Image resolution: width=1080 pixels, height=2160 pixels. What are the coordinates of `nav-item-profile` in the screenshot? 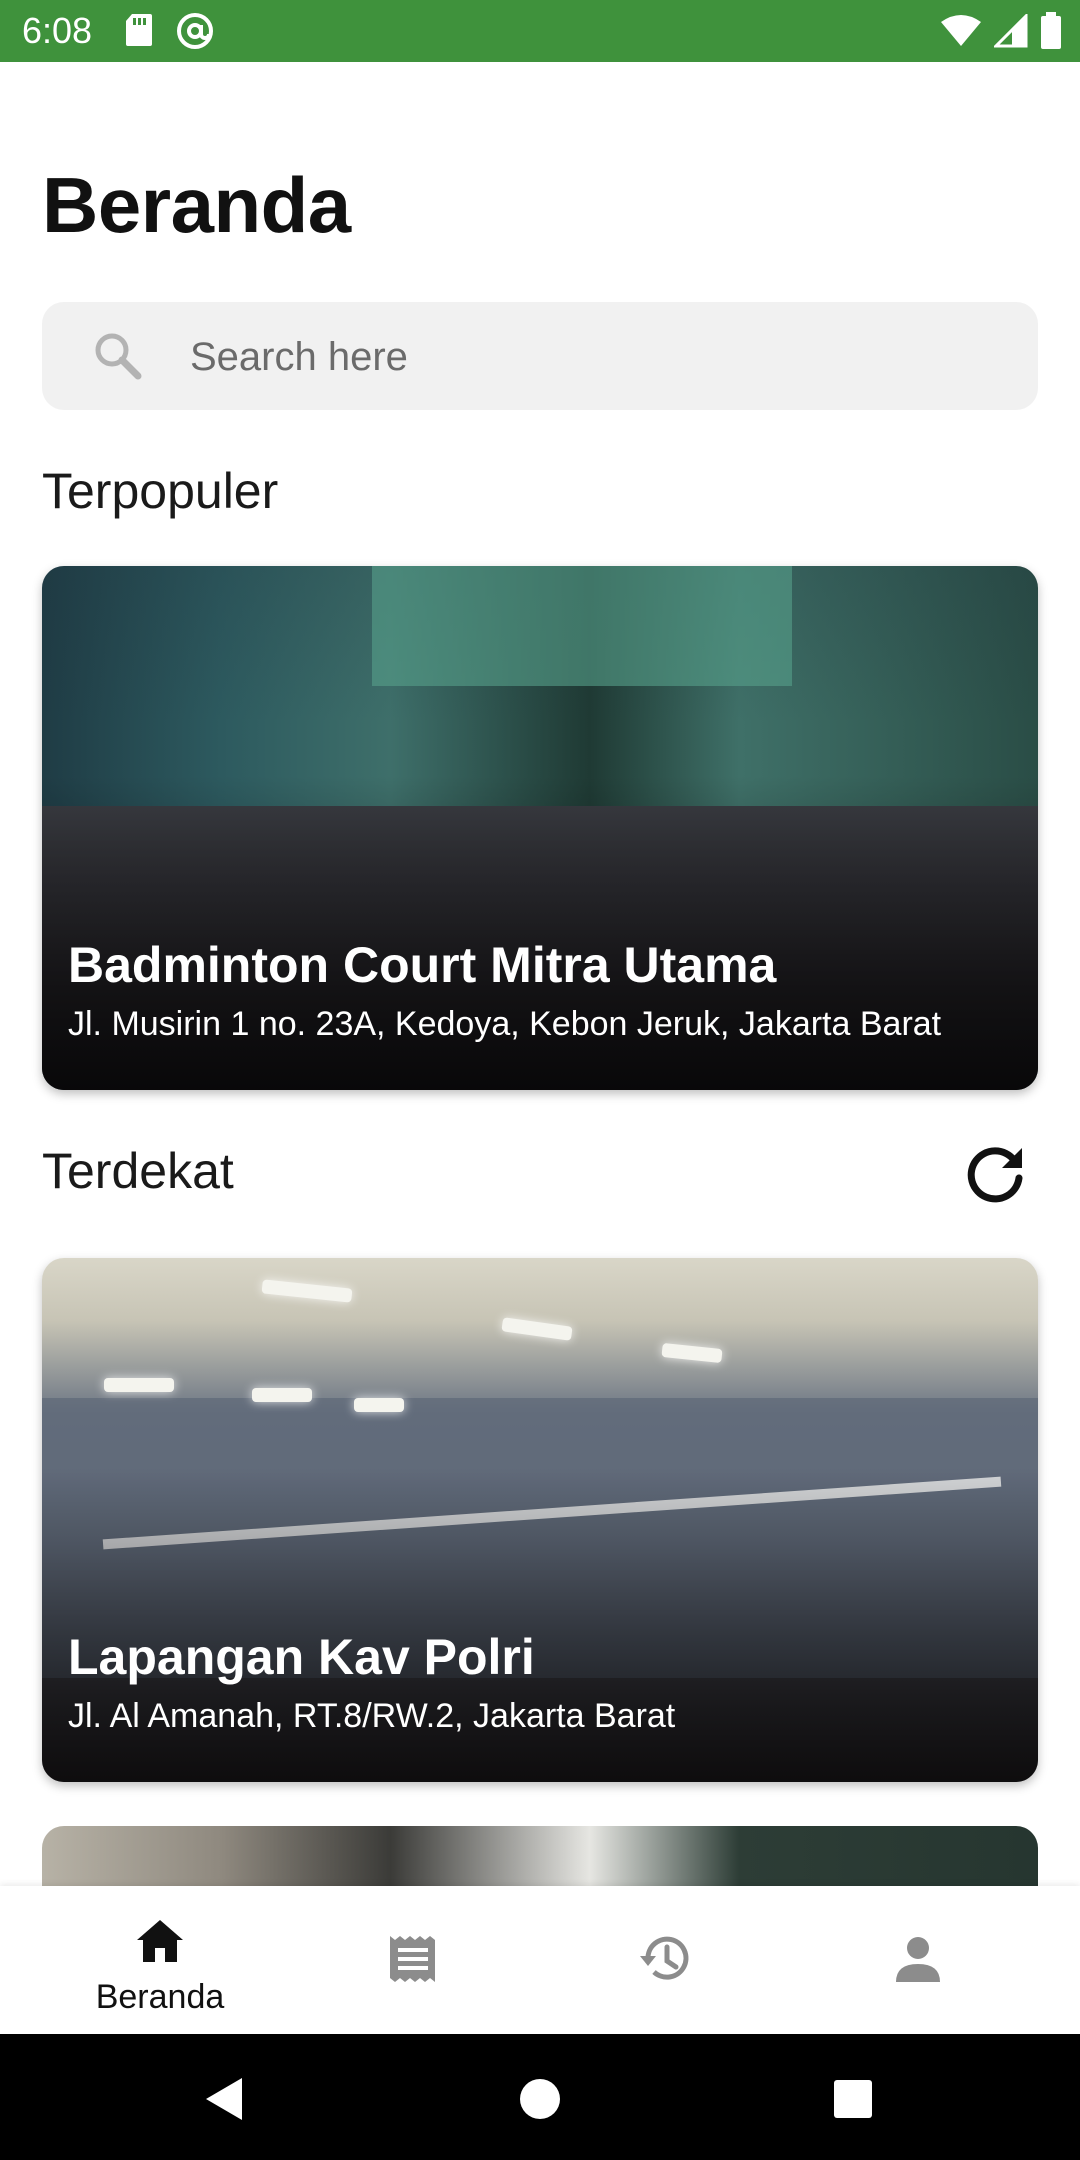 It's located at (918, 1960).